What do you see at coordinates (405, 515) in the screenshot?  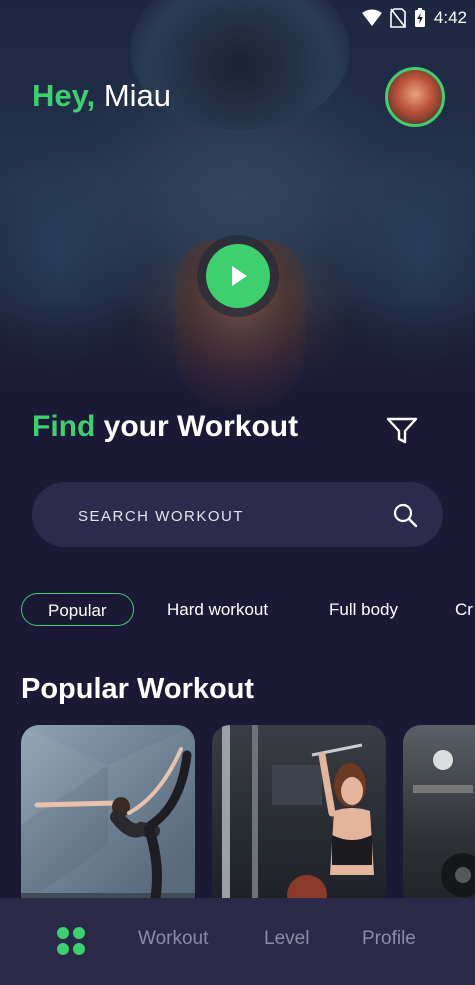 I see `search-icon` at bounding box center [405, 515].